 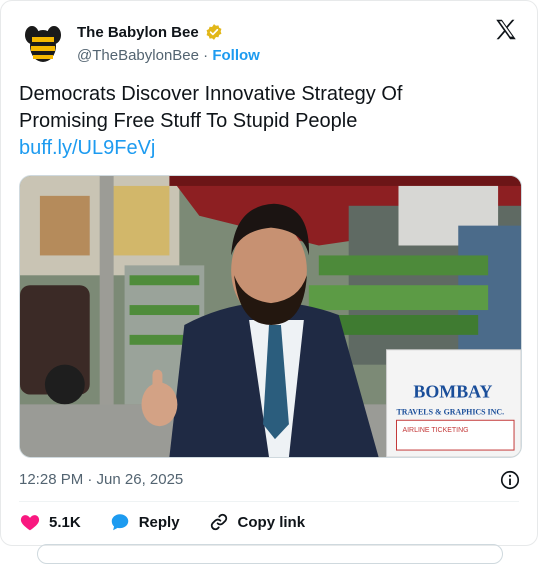 I want to click on link-icon, so click(x=218, y=522).